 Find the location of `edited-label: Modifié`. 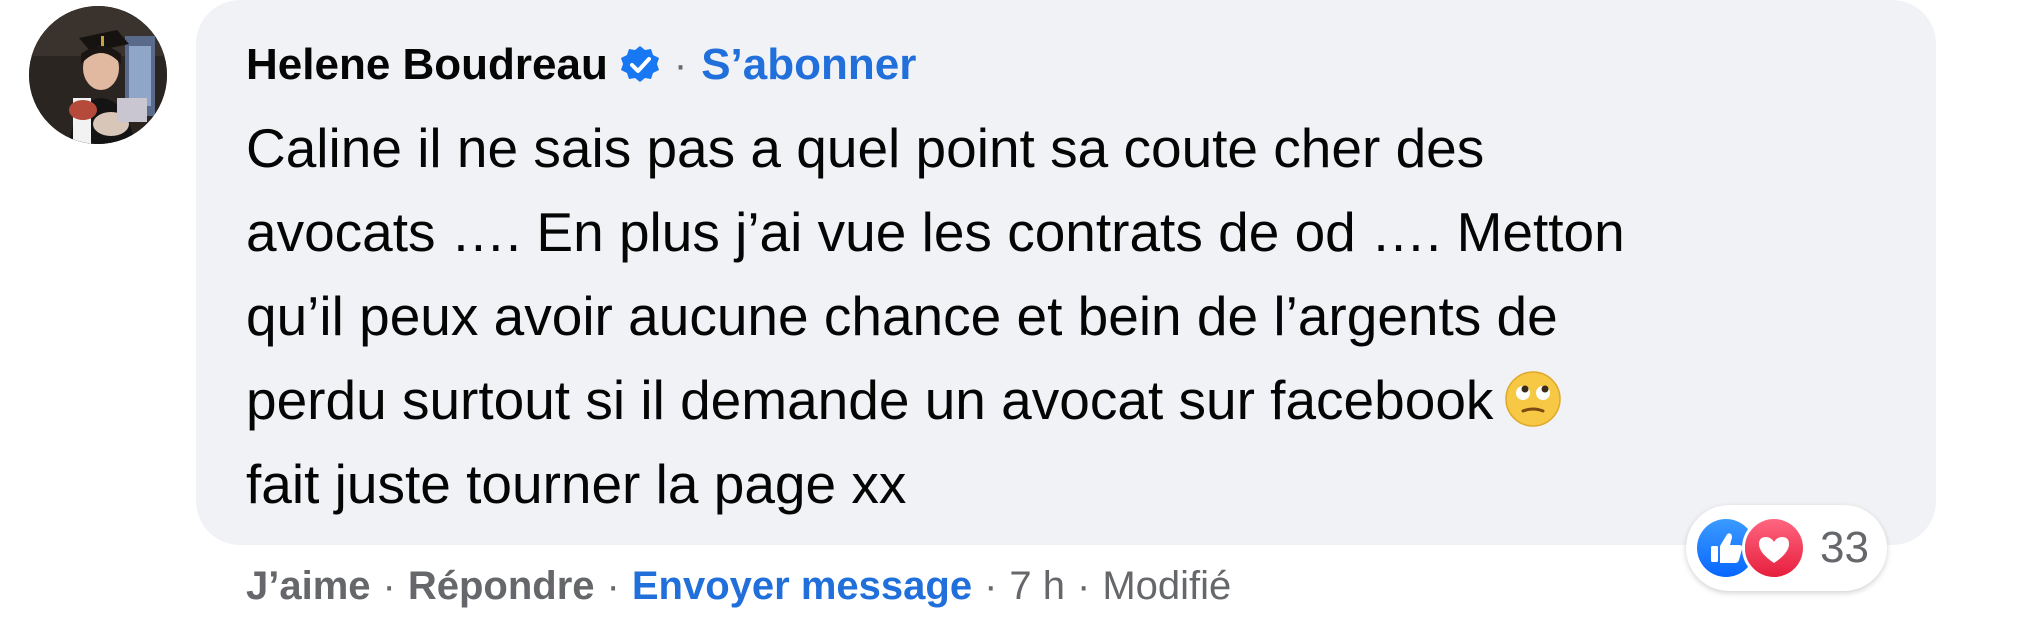

edited-label: Modifié is located at coordinates (1166, 586).